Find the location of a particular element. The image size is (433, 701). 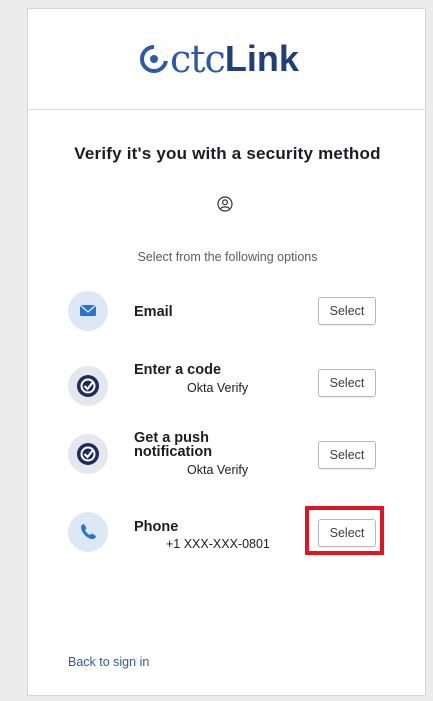

back-to-sign-in-link: Back to sign in is located at coordinates (108, 662).